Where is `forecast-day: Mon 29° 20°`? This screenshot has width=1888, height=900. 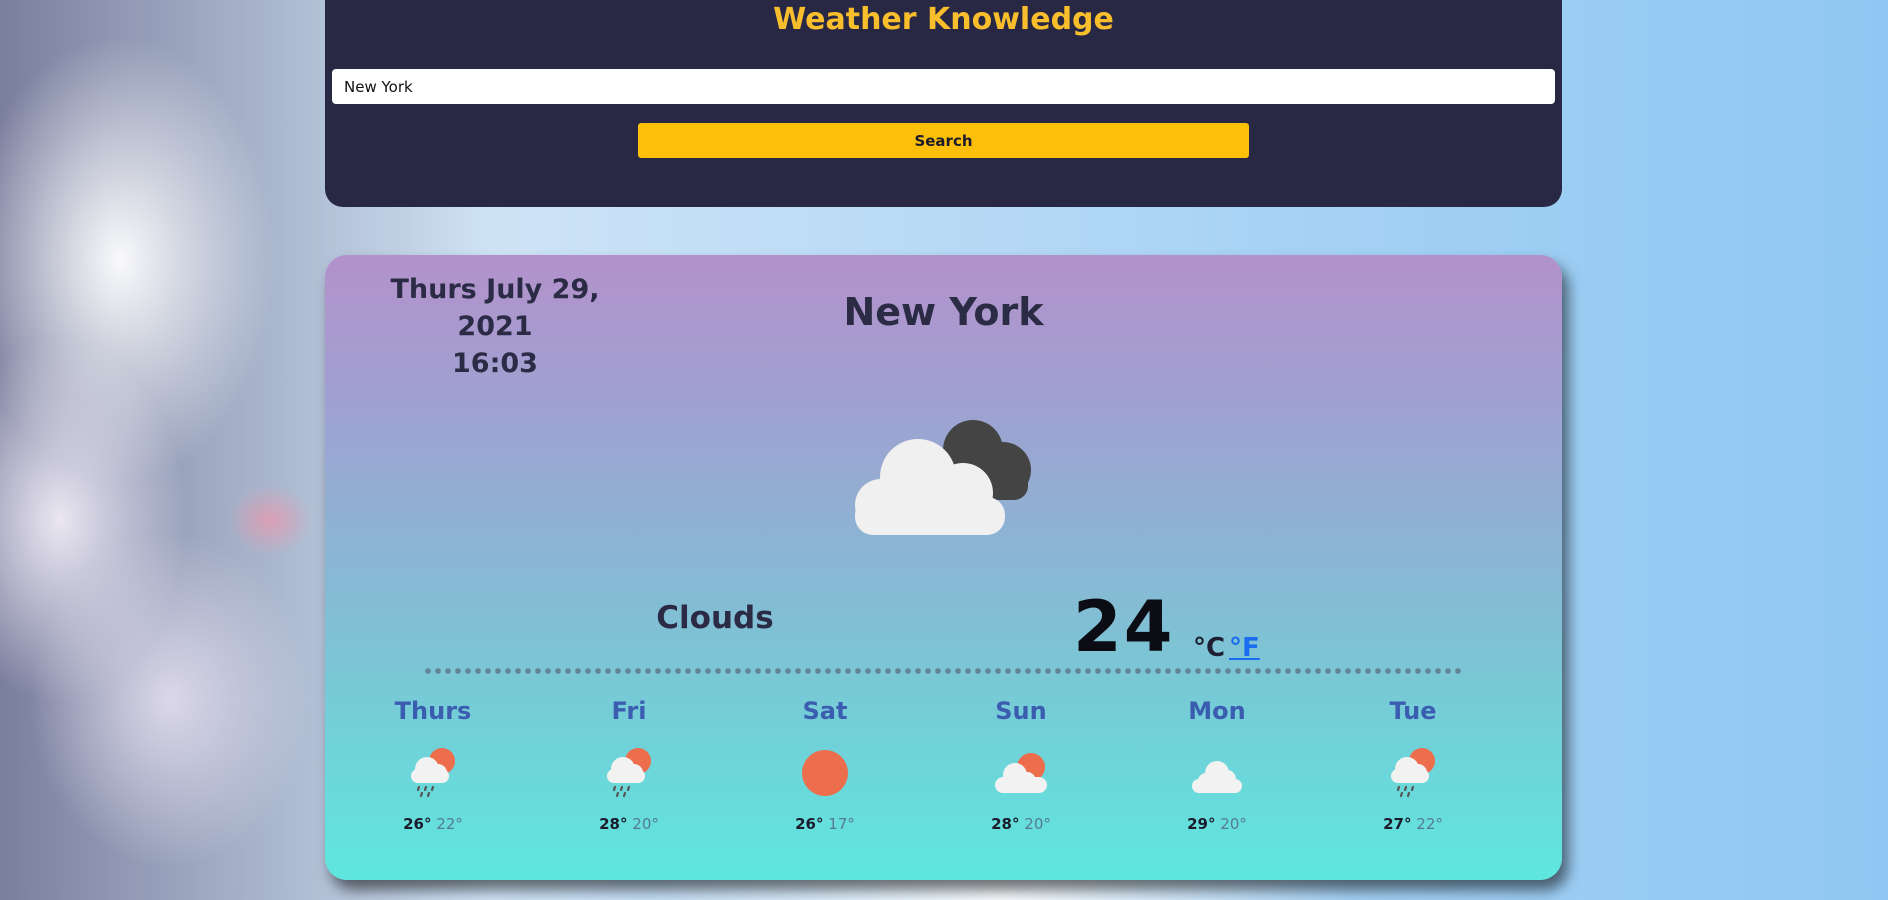
forecast-day: Mon 29° 20° is located at coordinates (1217, 763).